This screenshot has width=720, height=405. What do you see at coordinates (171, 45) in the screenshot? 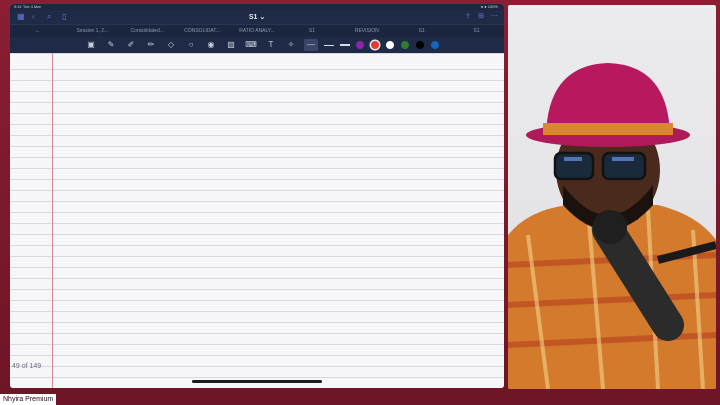
I see `eraser-icon: ◇` at bounding box center [171, 45].